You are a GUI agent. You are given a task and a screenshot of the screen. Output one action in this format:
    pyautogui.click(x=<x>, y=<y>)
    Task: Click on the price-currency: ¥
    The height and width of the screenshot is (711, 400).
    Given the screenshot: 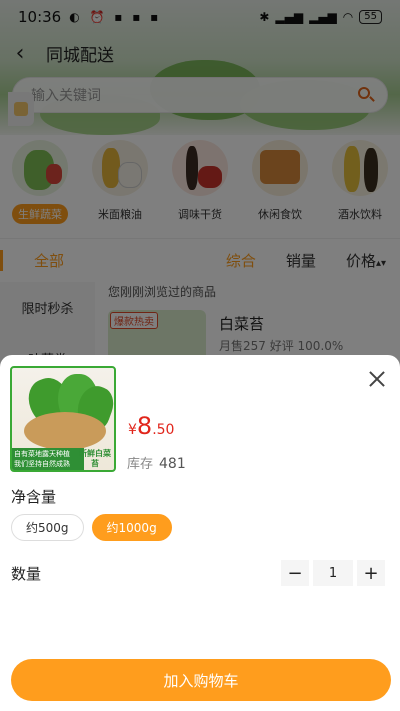 What is the action you would take?
    pyautogui.click(x=132, y=430)
    